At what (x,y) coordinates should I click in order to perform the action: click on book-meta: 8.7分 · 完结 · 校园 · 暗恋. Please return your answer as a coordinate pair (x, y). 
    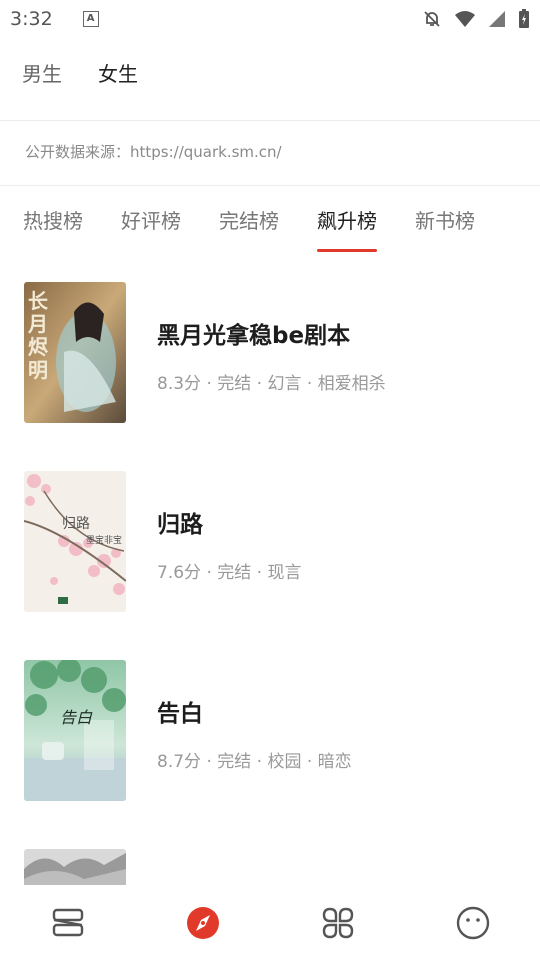
    Looking at the image, I should click on (254, 762).